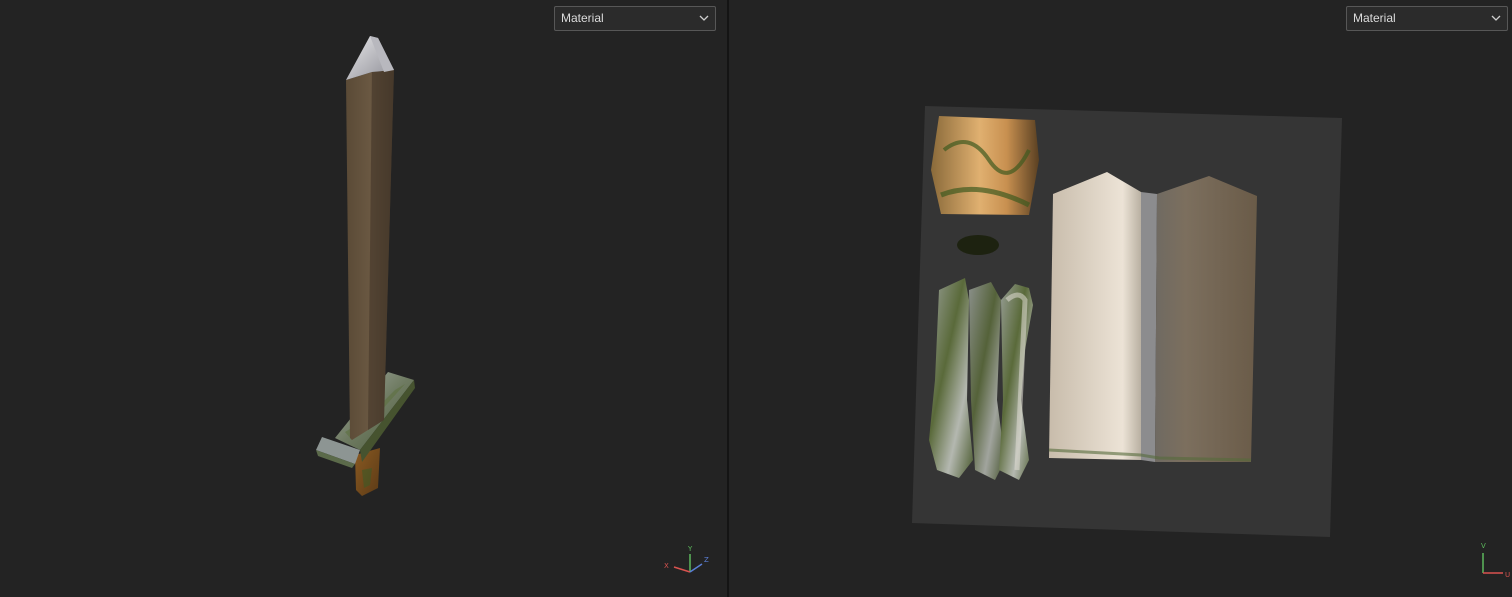 The image size is (1512, 597). Describe the element at coordinates (1495, 560) in the screenshot. I see `uv-axis-gizmo-icon: V U` at that location.